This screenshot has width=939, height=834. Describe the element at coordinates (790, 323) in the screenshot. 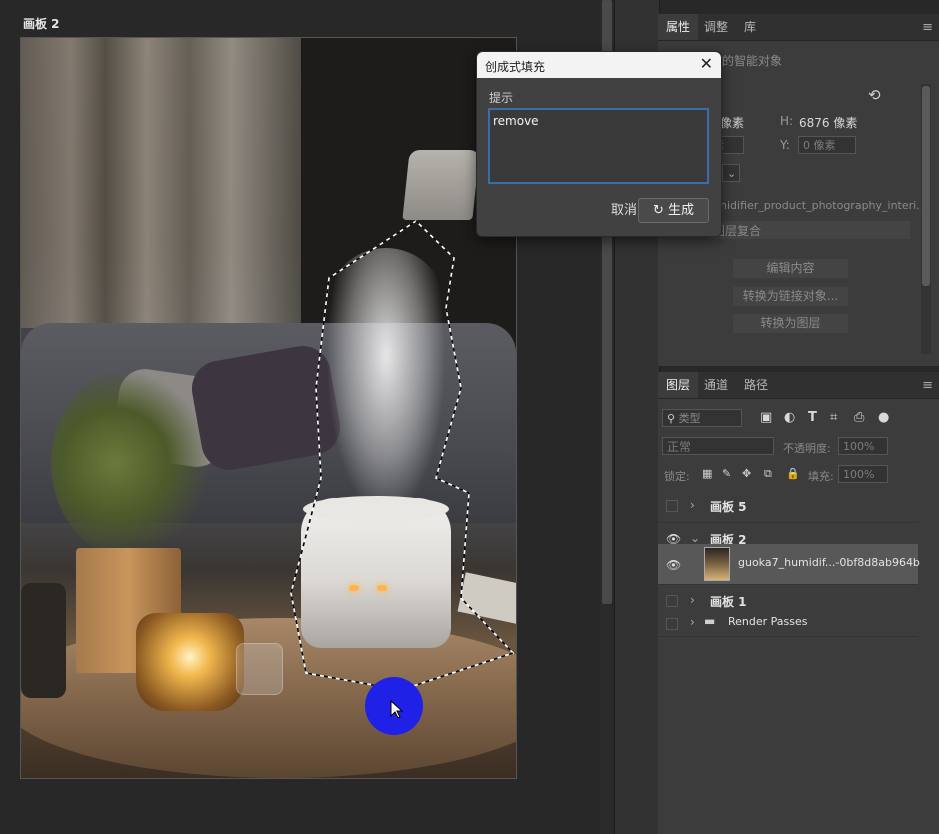

I see `convert-to-layers-button: 转换为图层` at that location.